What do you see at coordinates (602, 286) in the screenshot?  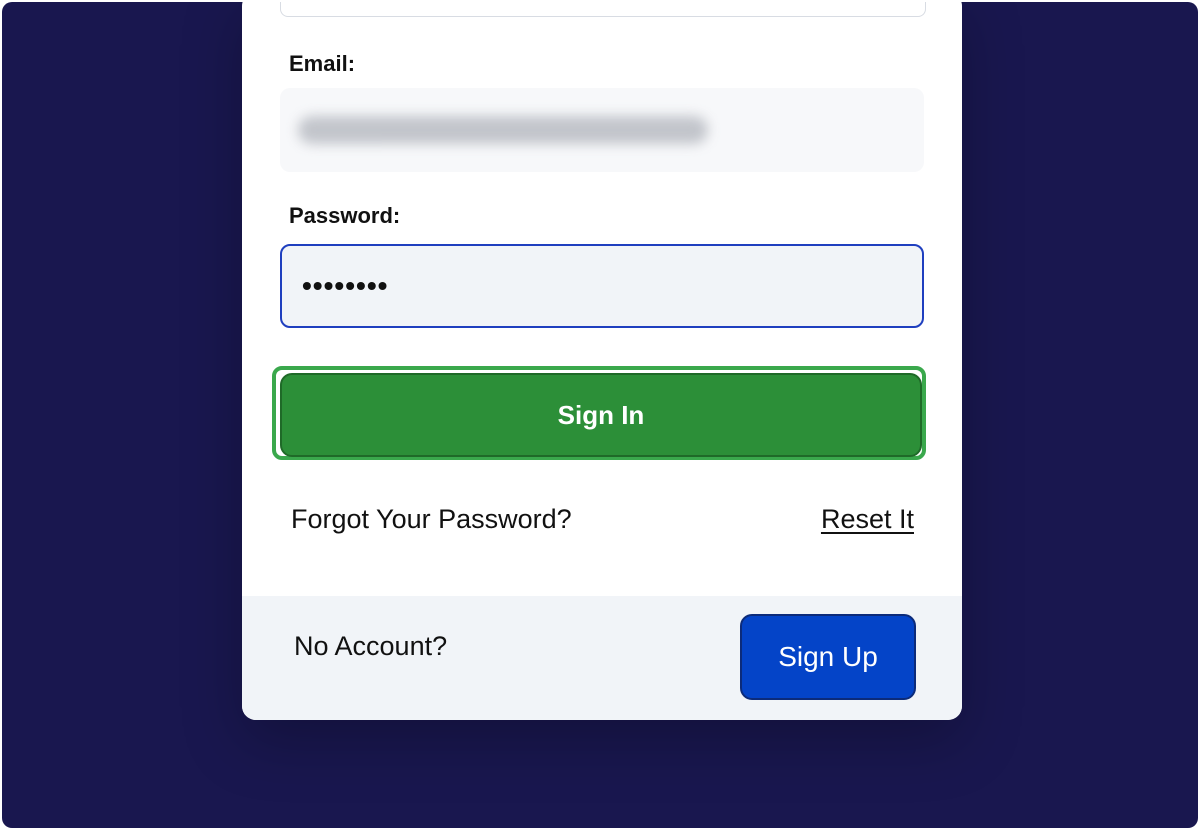 I see `password-input: ••••••••` at bounding box center [602, 286].